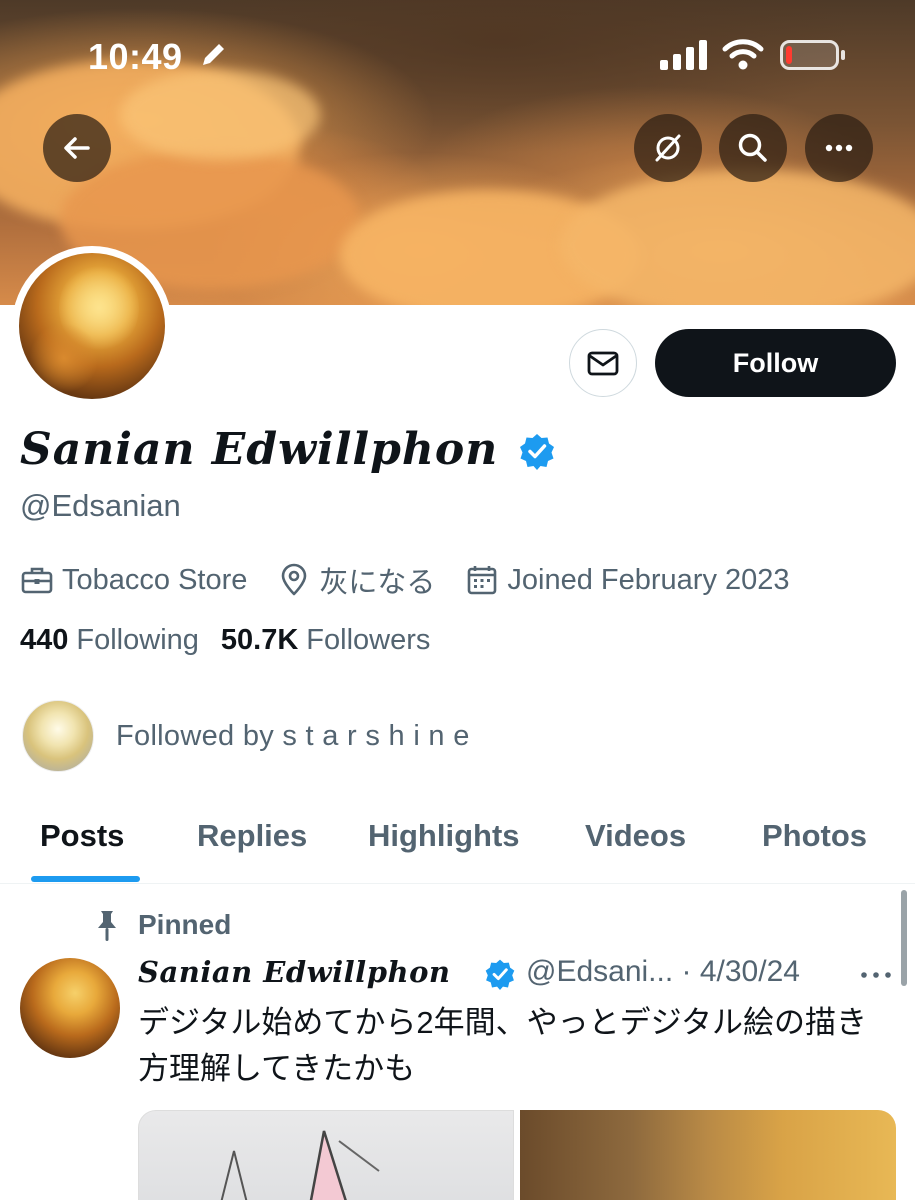 The width and height of the screenshot is (915, 1200). I want to click on followed-by-row: Followed by s t a r s h i n e, so click(246, 736).